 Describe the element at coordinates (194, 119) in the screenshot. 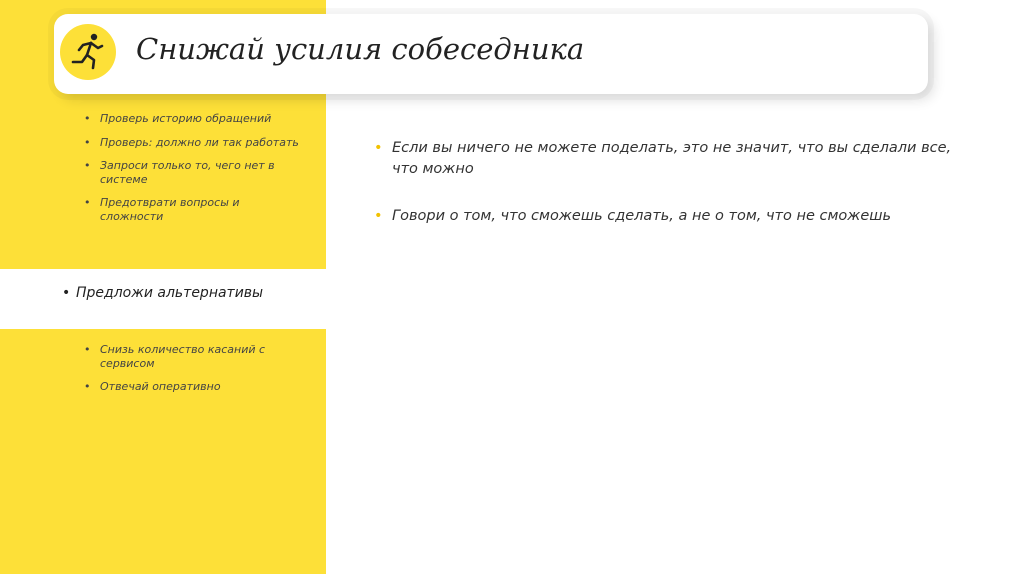

I see `list-item: Проверь историю обращений` at that location.